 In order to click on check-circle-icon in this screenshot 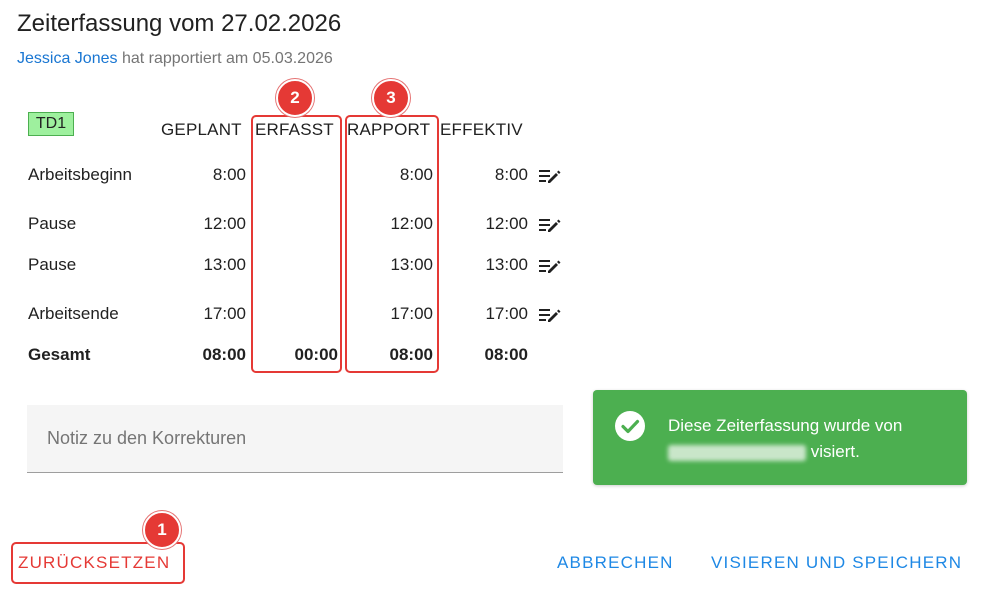, I will do `click(630, 426)`.